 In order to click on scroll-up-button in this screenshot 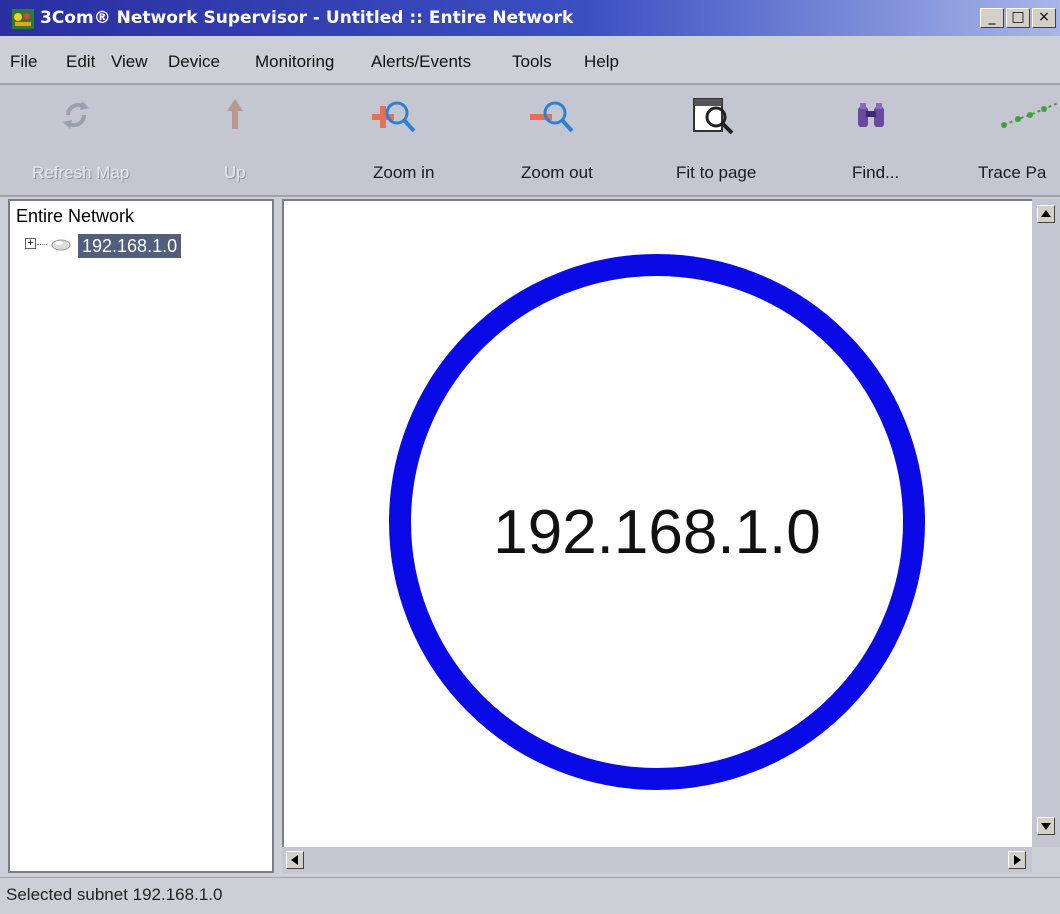, I will do `click(1046, 214)`.